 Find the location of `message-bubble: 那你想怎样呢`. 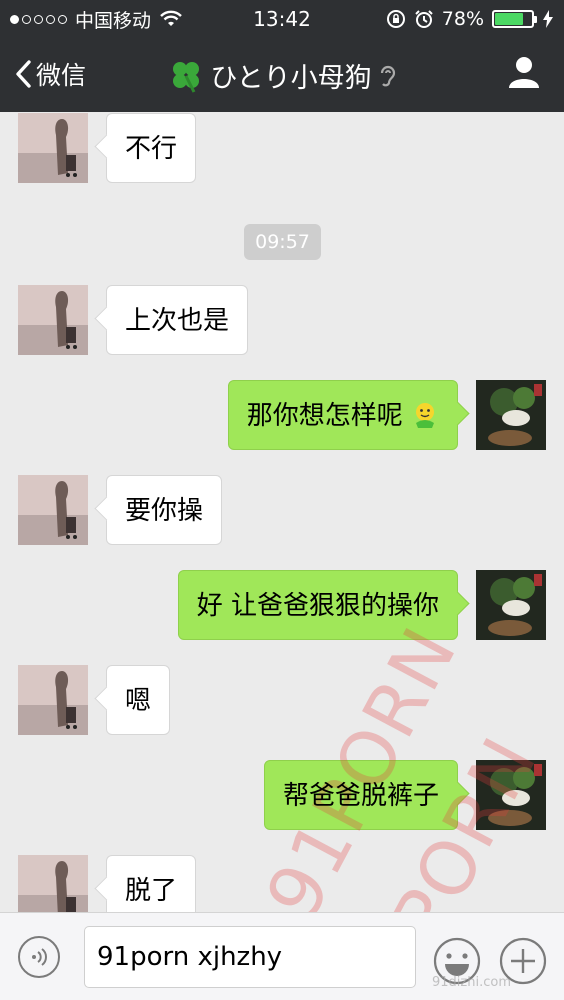

message-bubble: 那你想怎样呢 is located at coordinates (342, 415).